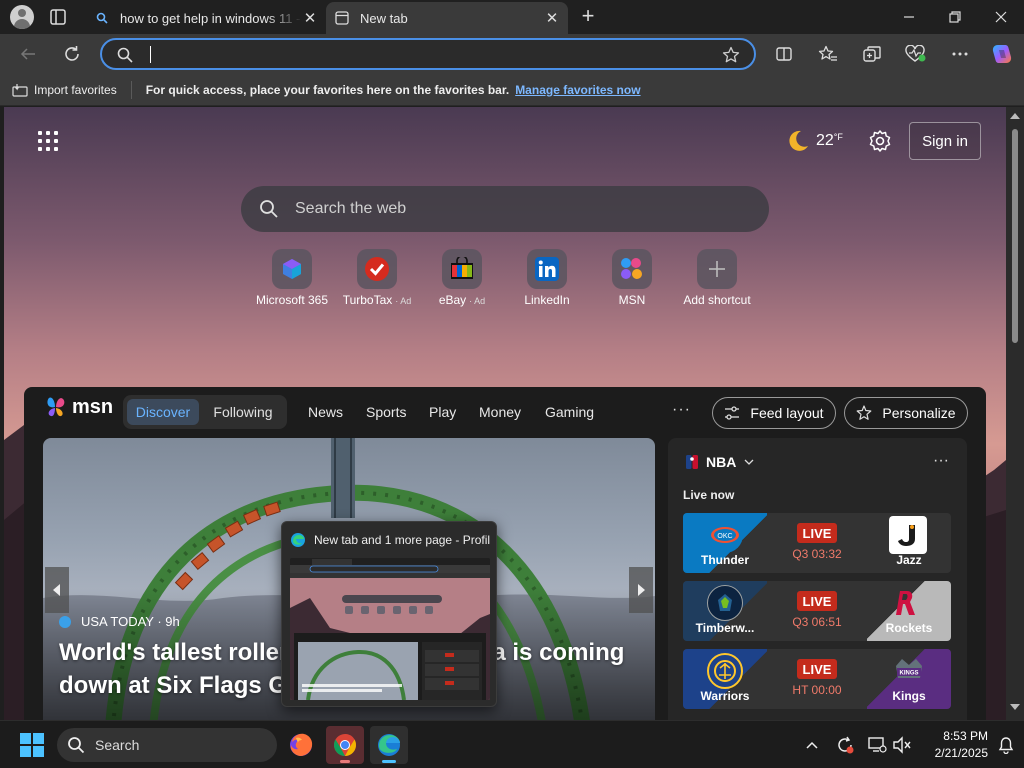 This screenshot has width=1024, height=768. I want to click on taskbar-search-box: Search, so click(167, 745).